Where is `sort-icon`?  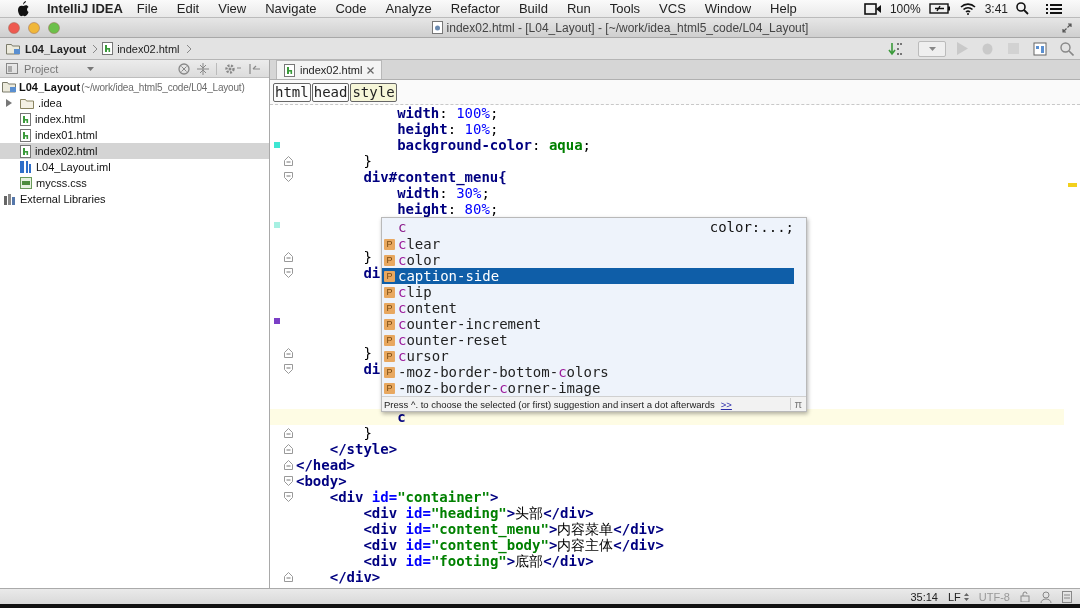
sort-icon is located at coordinates (896, 48).